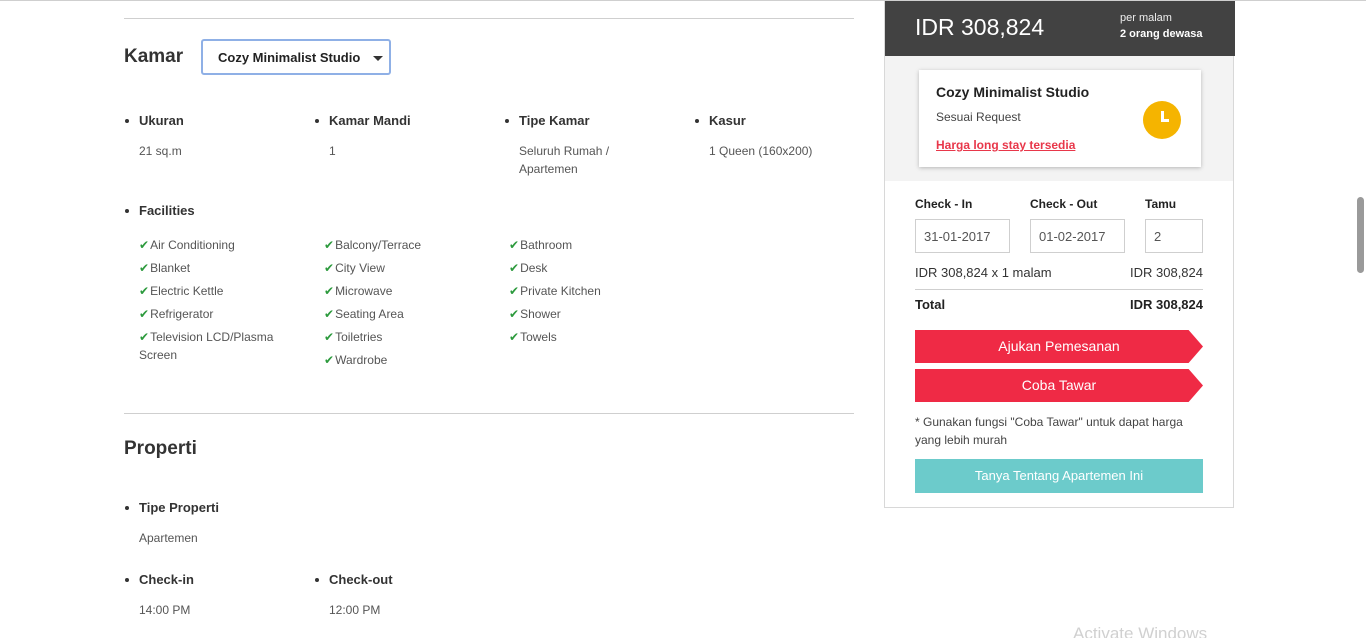 The width and height of the screenshot is (1366, 638). I want to click on checkin-label: Check - In, so click(944, 204).